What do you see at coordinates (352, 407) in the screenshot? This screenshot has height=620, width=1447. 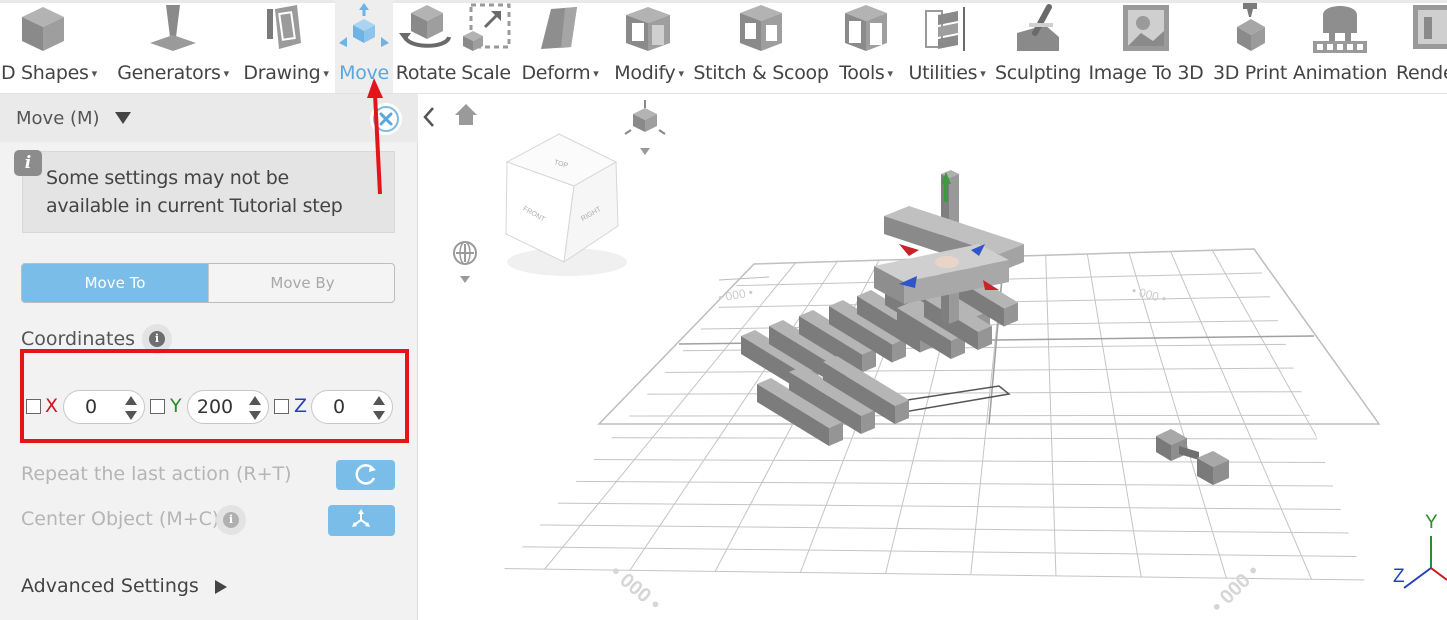 I see `z-coordinate-input: 0` at bounding box center [352, 407].